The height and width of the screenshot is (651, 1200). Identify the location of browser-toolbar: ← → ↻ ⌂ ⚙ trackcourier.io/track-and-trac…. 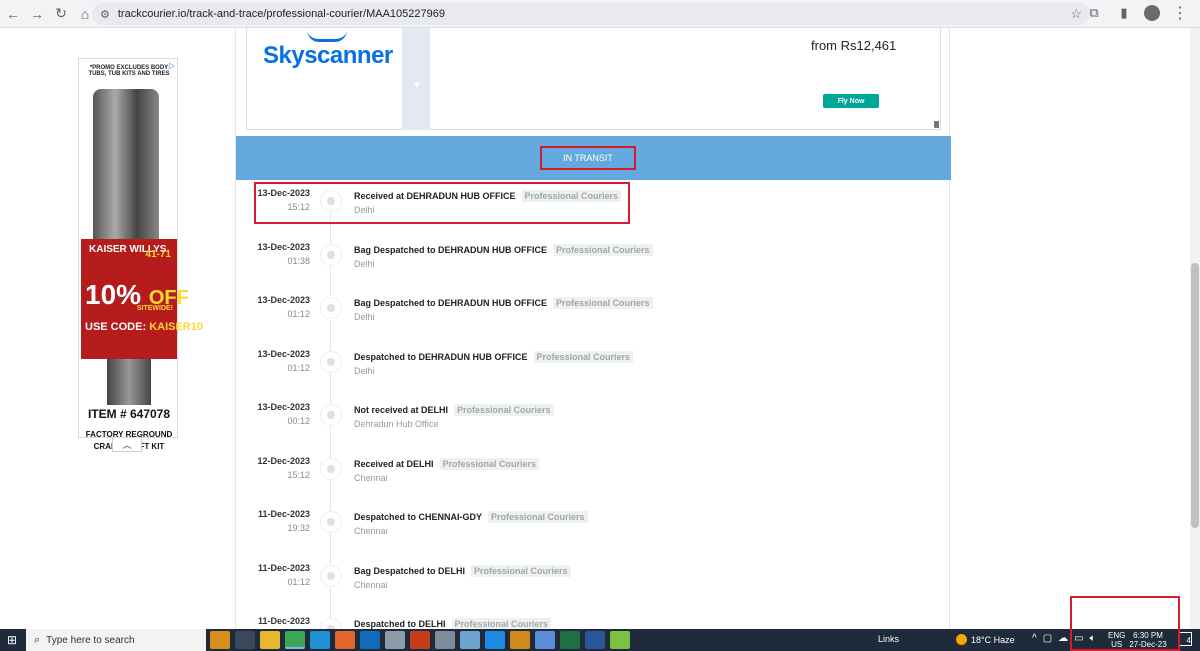
(600, 14).